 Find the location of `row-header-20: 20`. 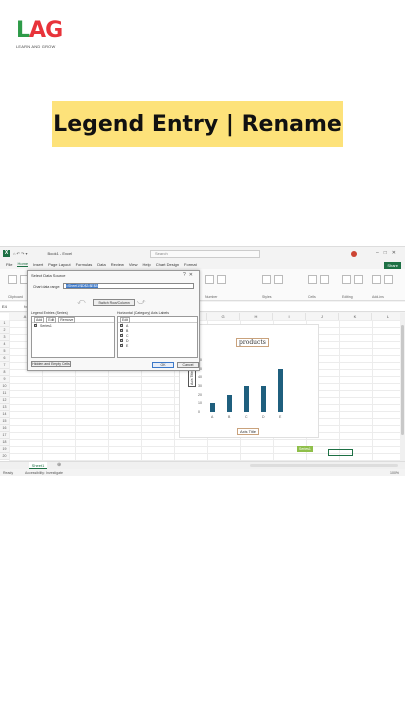

row-header-20: 20 is located at coordinates (4, 456).